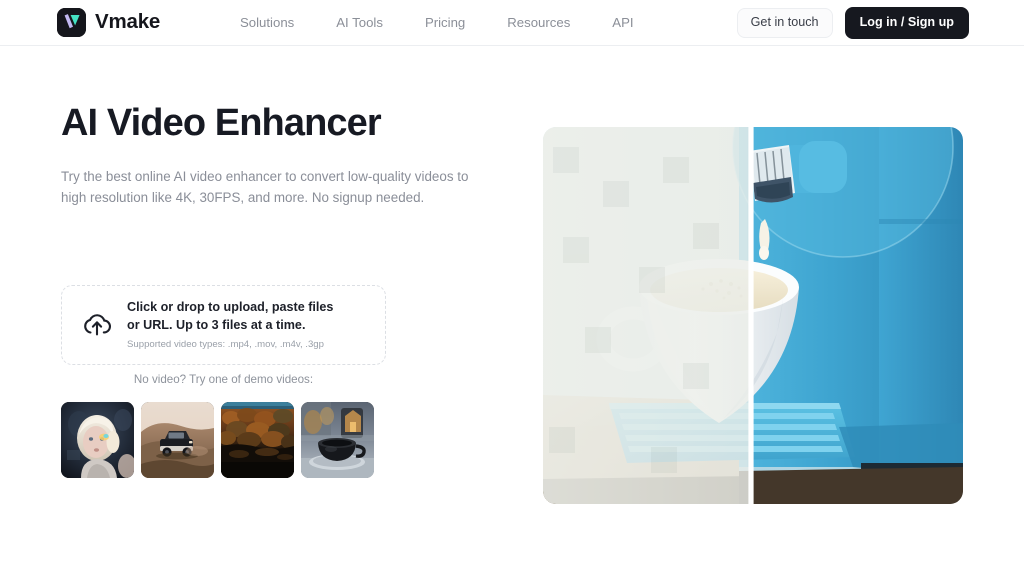  What do you see at coordinates (257, 440) in the screenshot?
I see `demo-thumb-autumn-landscape` at bounding box center [257, 440].